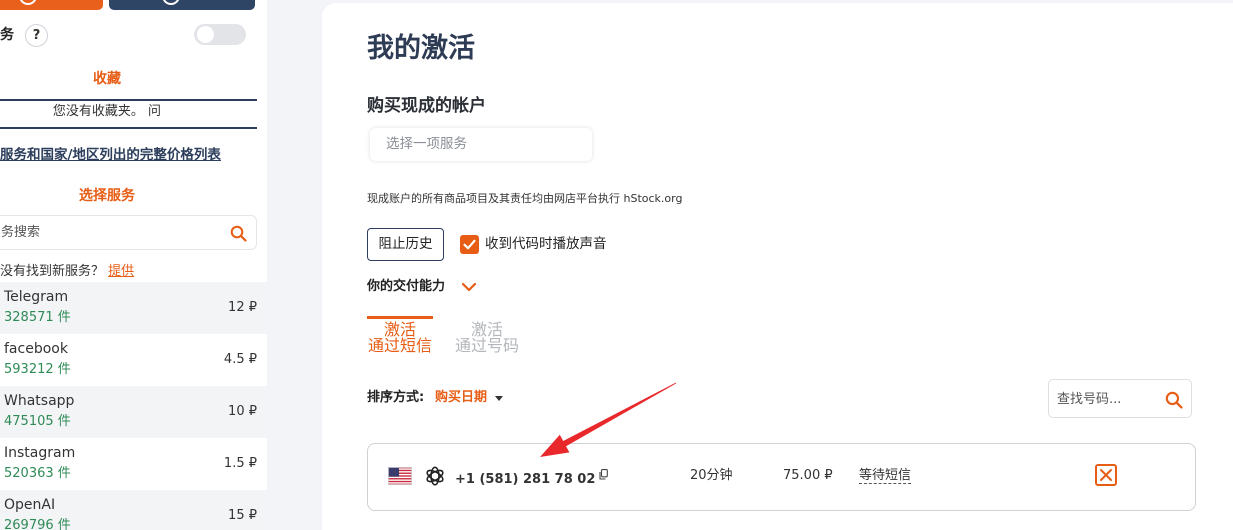  I want to click on suggest-service: 没有找到新服务？ 提供, so click(67, 272).